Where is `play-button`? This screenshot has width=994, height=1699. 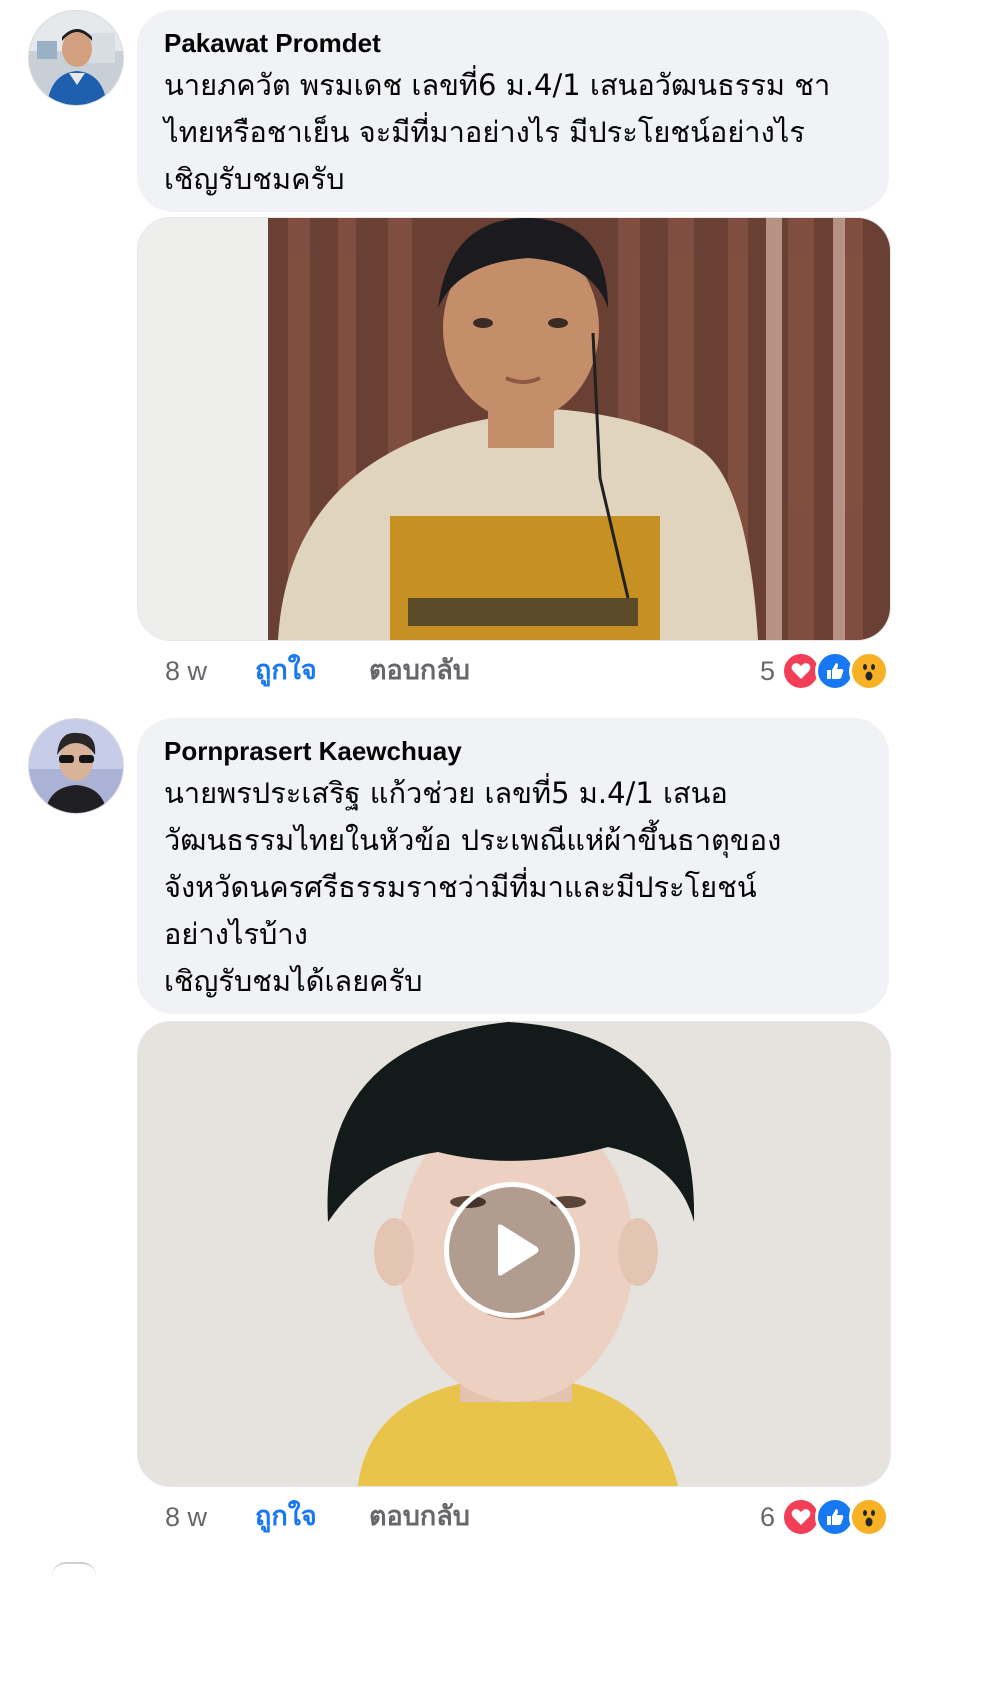 play-button is located at coordinates (512, 1250).